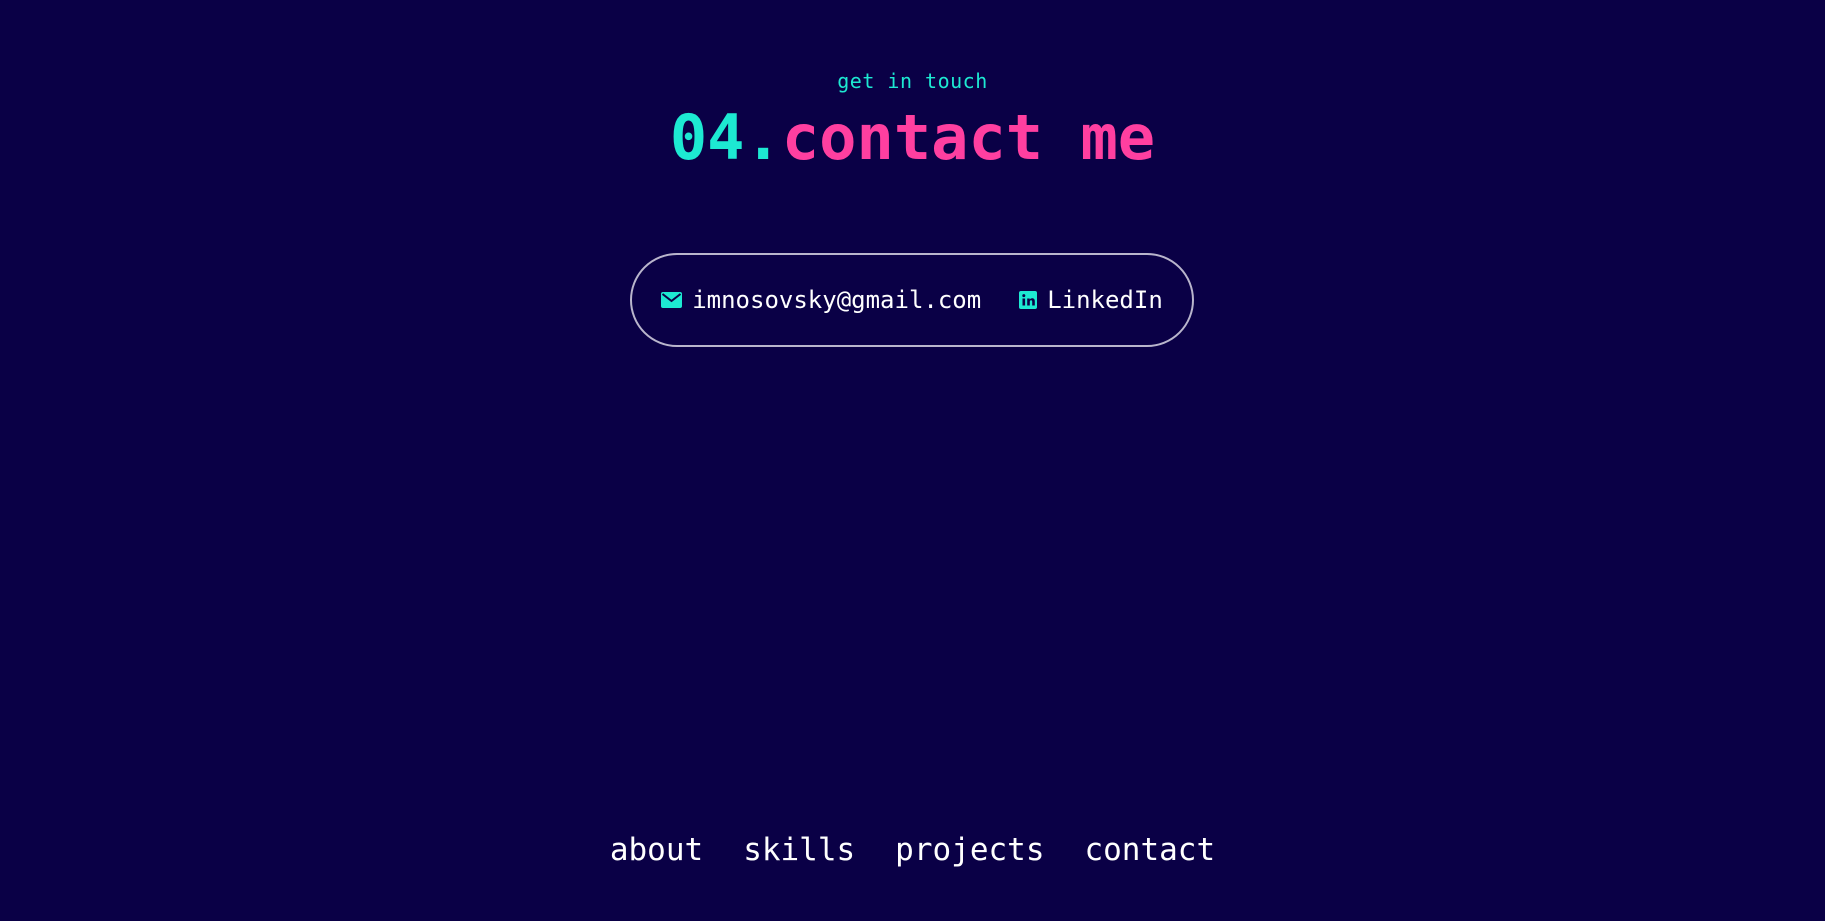 The width and height of the screenshot is (1825, 921). I want to click on footer-link-about: about, so click(656, 850).